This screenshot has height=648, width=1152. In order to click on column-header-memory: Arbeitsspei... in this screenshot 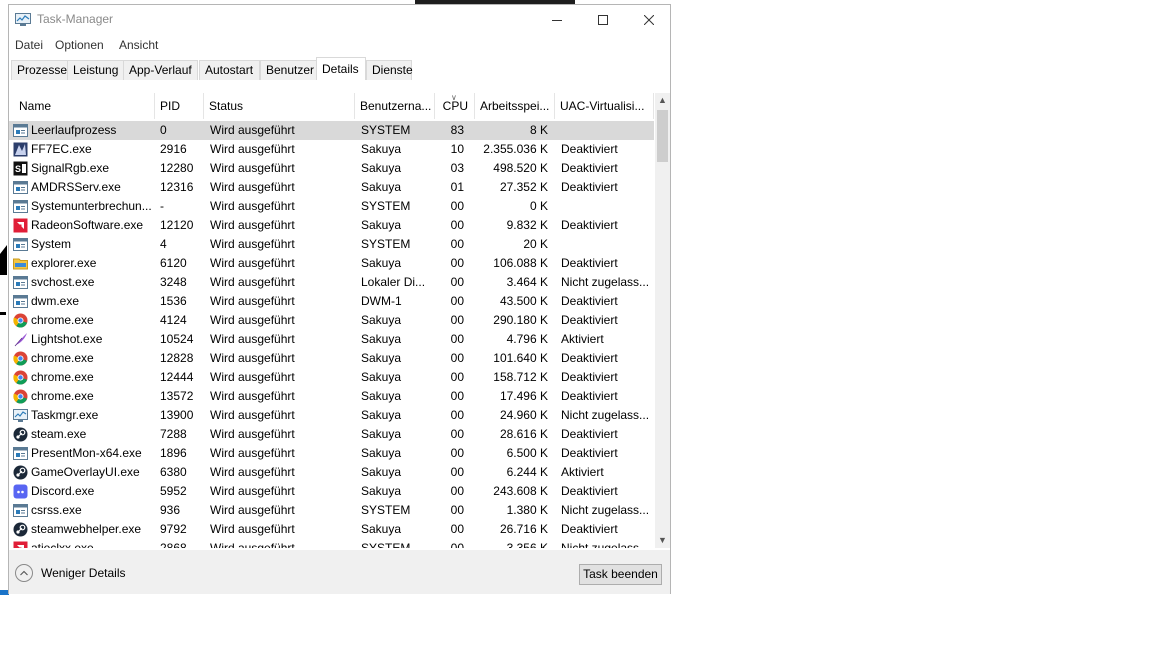, I will do `click(514, 106)`.